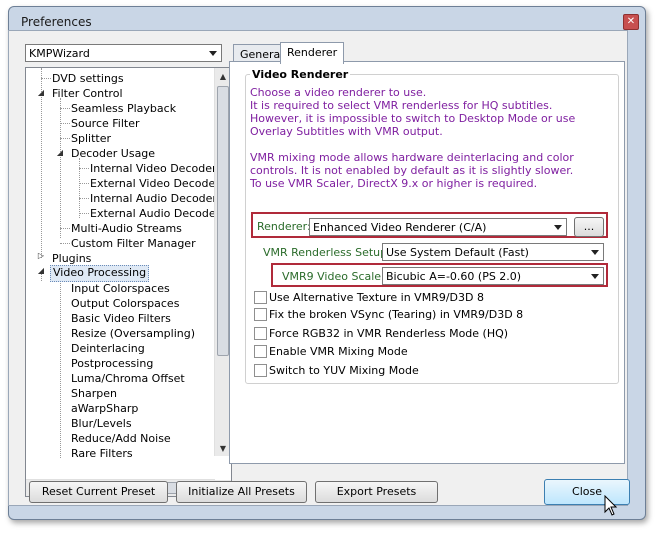 This screenshot has width=660, height=534. What do you see at coordinates (133, 243) in the screenshot?
I see `tree-item: Custom Filter Manager` at bounding box center [133, 243].